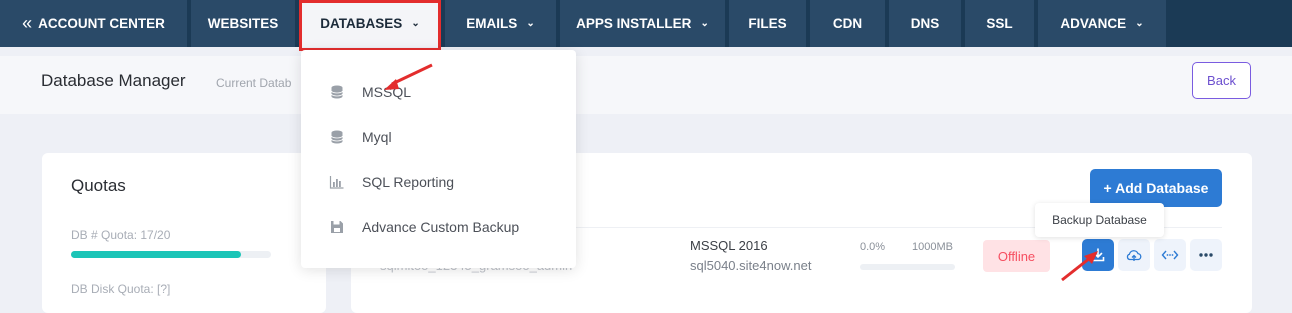  I want to click on db-quota-progress-fill, so click(156, 254).